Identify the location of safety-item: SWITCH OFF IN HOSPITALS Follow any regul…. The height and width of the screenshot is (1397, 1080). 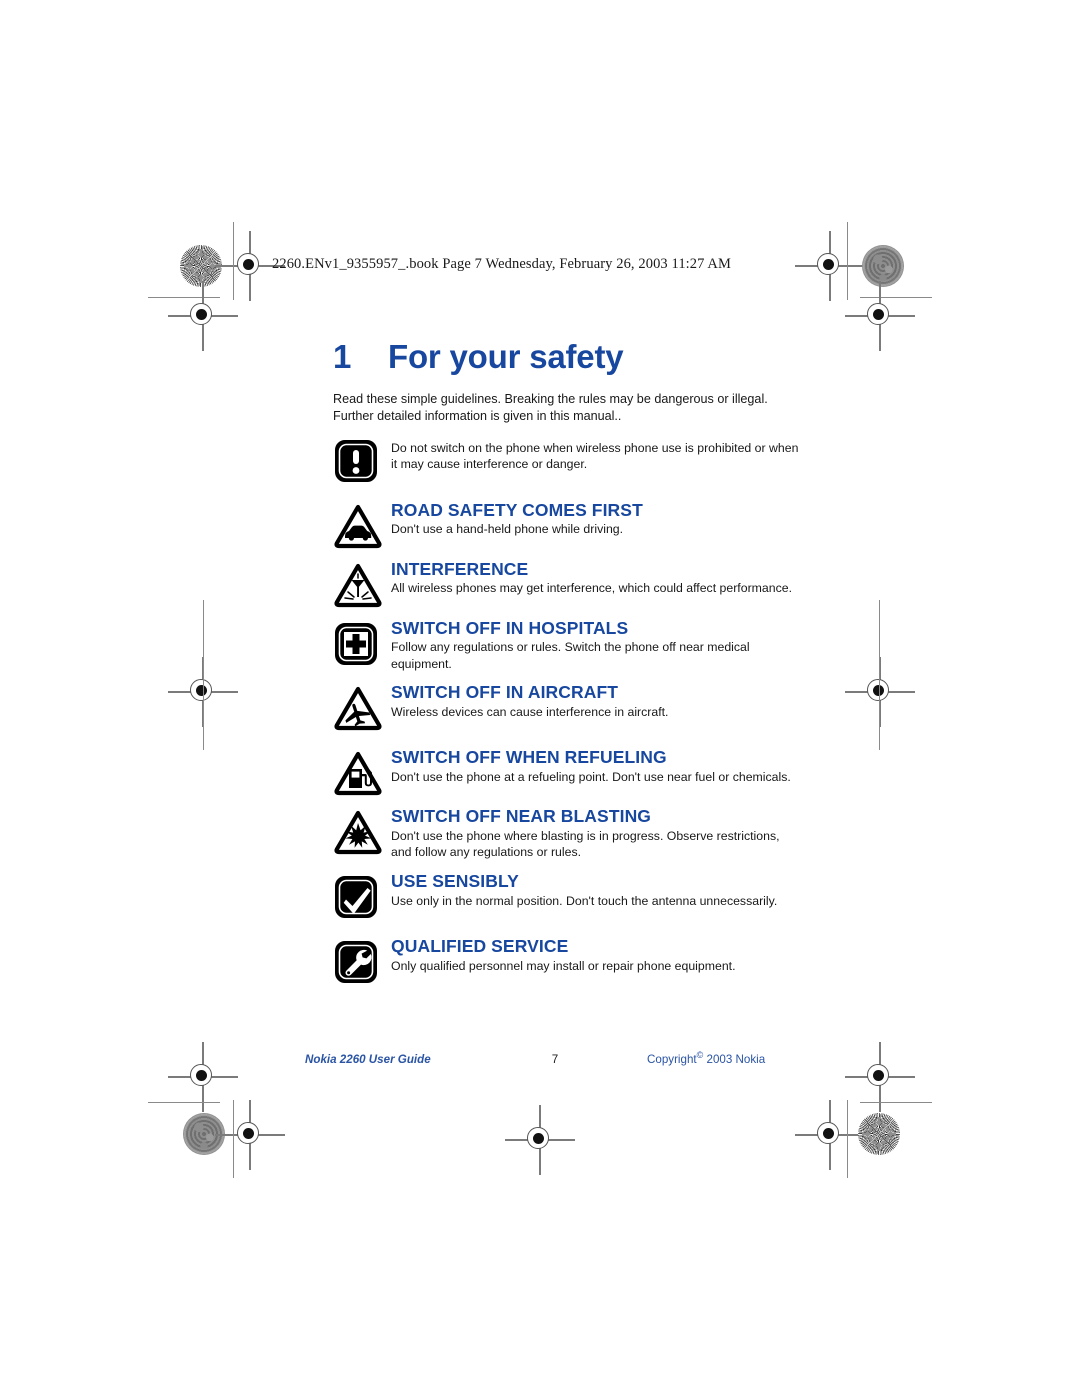
(568, 645).